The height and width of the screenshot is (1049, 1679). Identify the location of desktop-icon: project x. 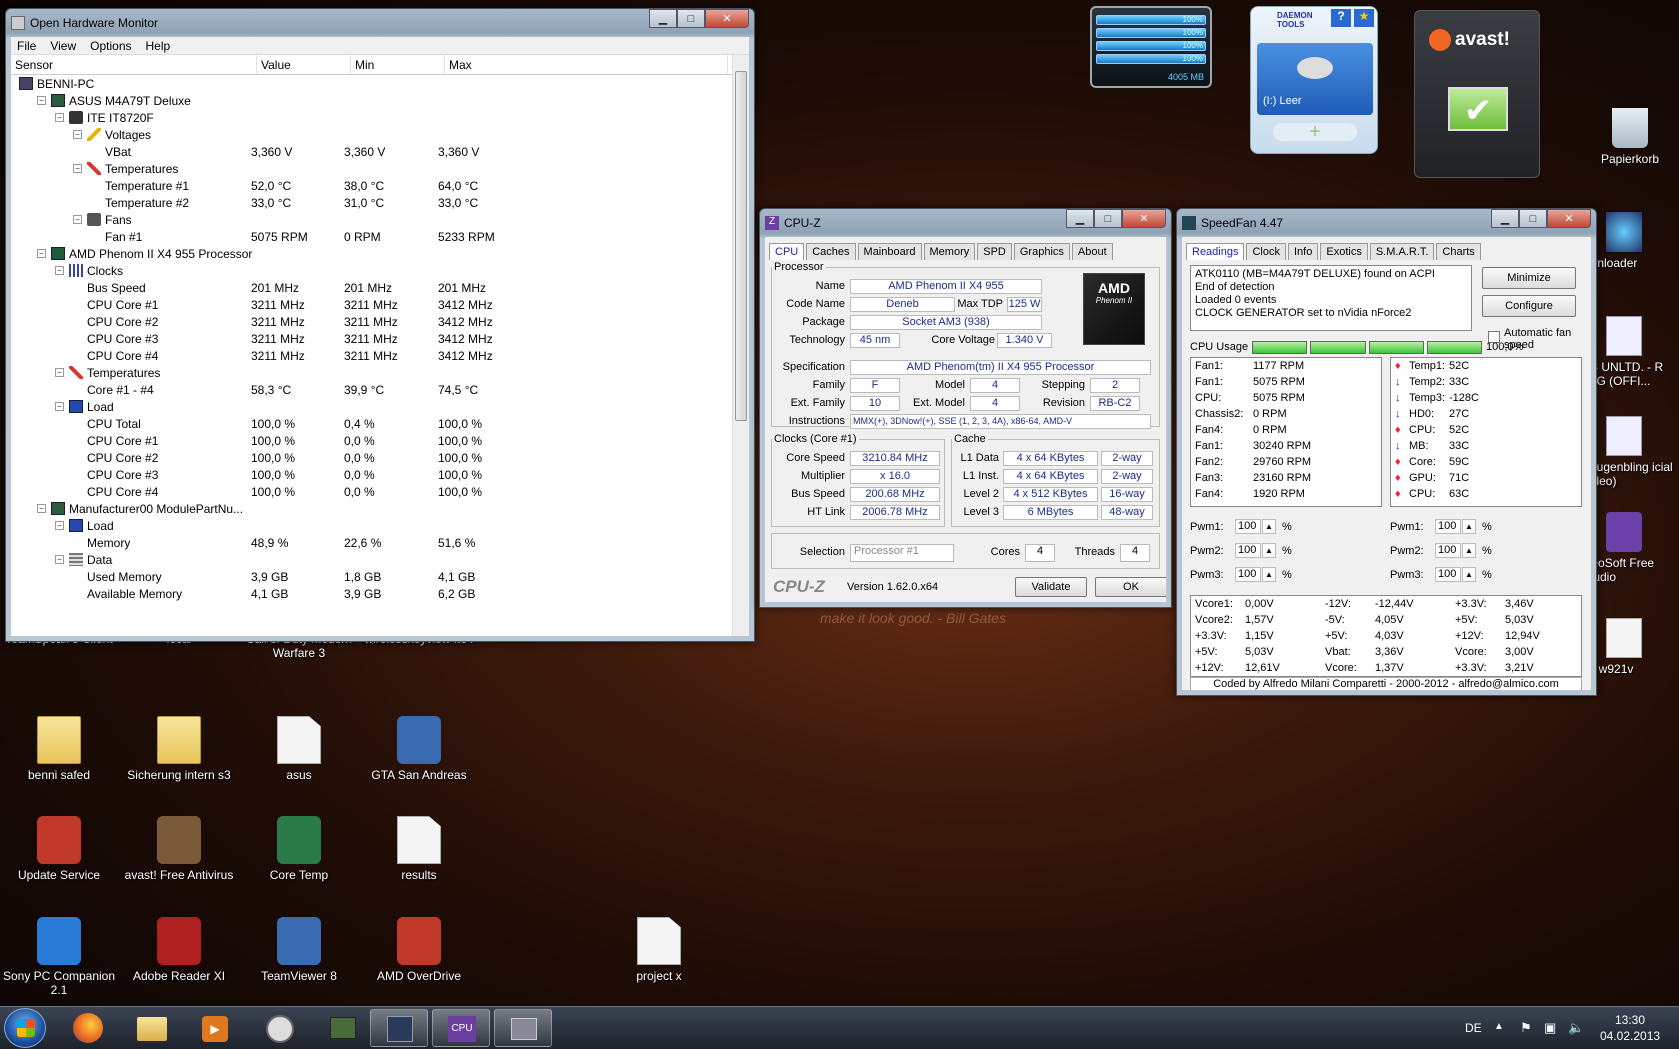
(659, 950).